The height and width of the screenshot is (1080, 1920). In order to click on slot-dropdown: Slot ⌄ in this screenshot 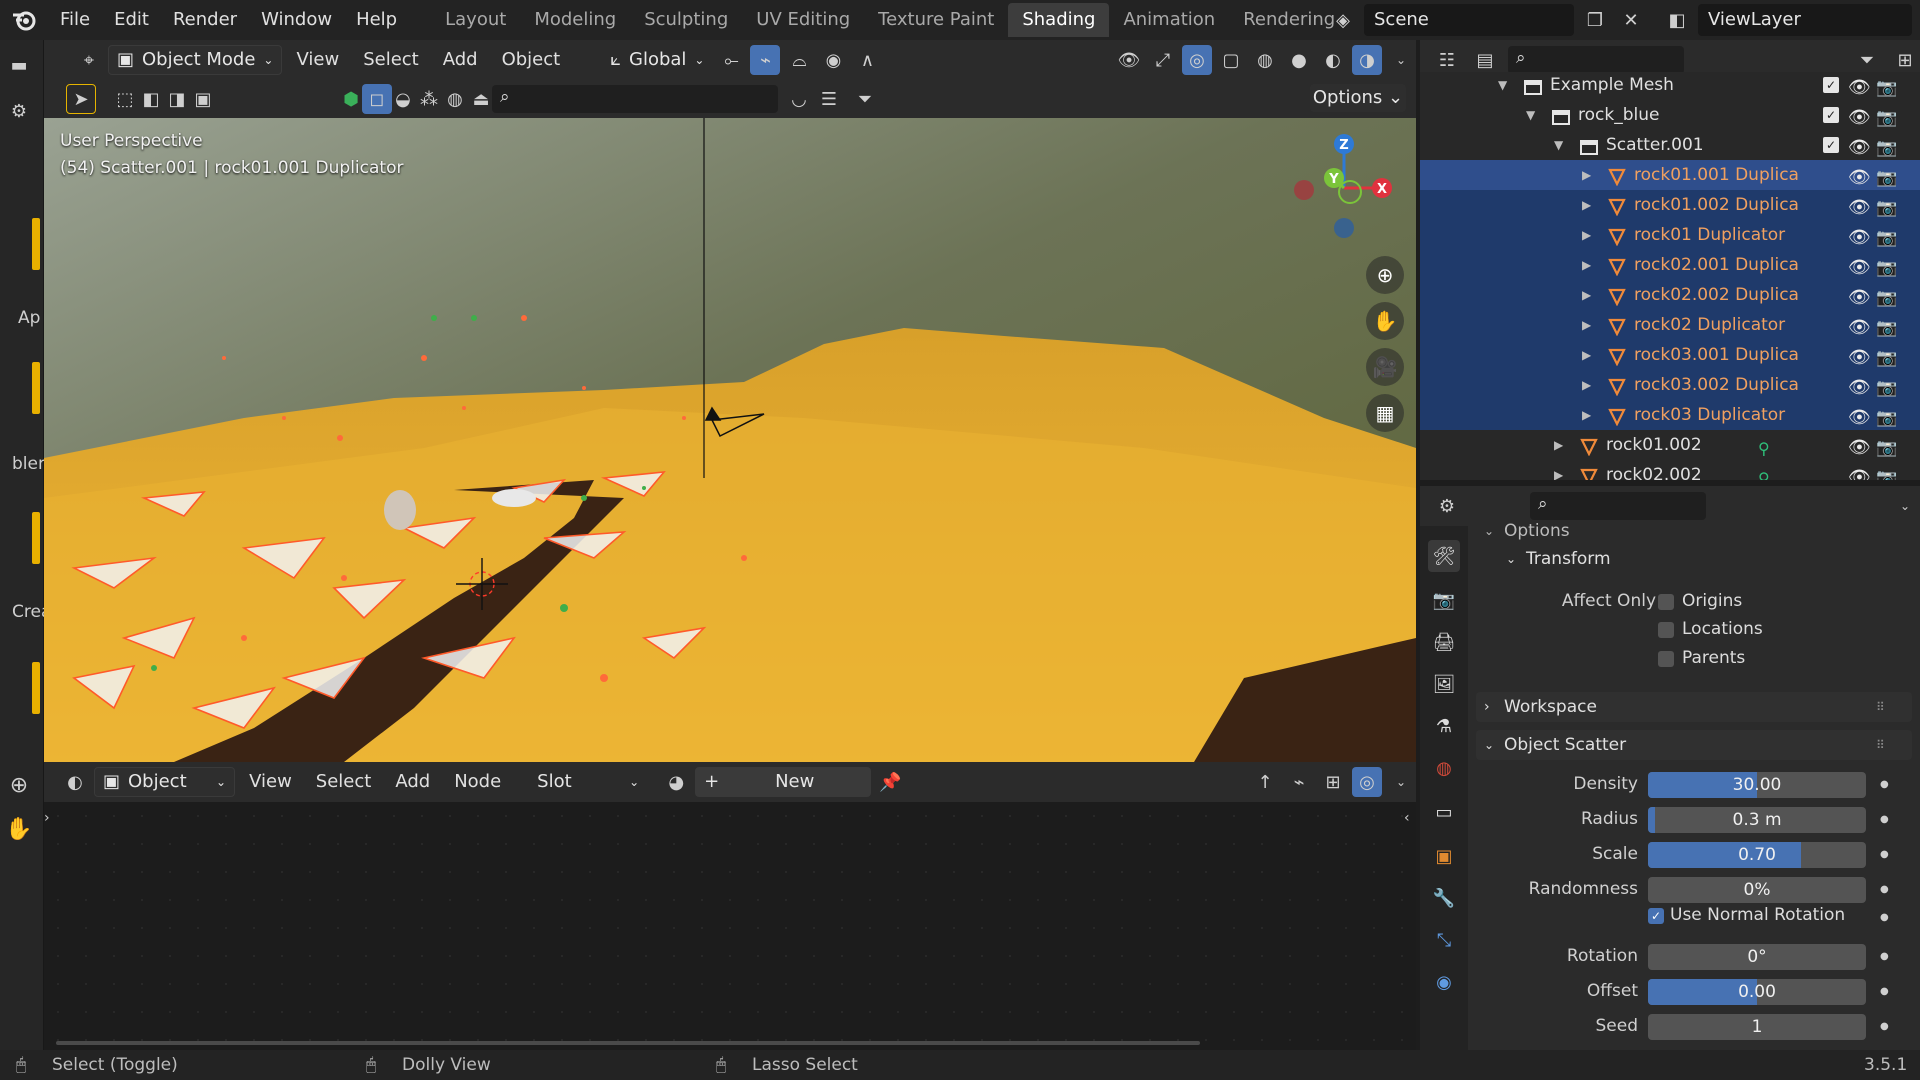, I will do `click(588, 782)`.